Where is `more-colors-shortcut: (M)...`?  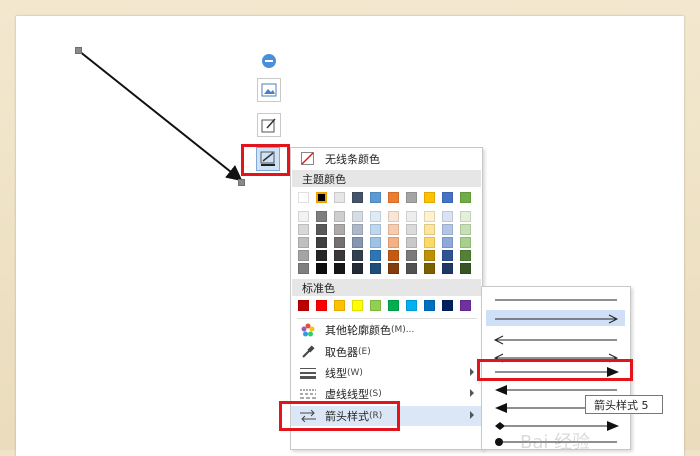 more-colors-shortcut: (M)... is located at coordinates (403, 330).